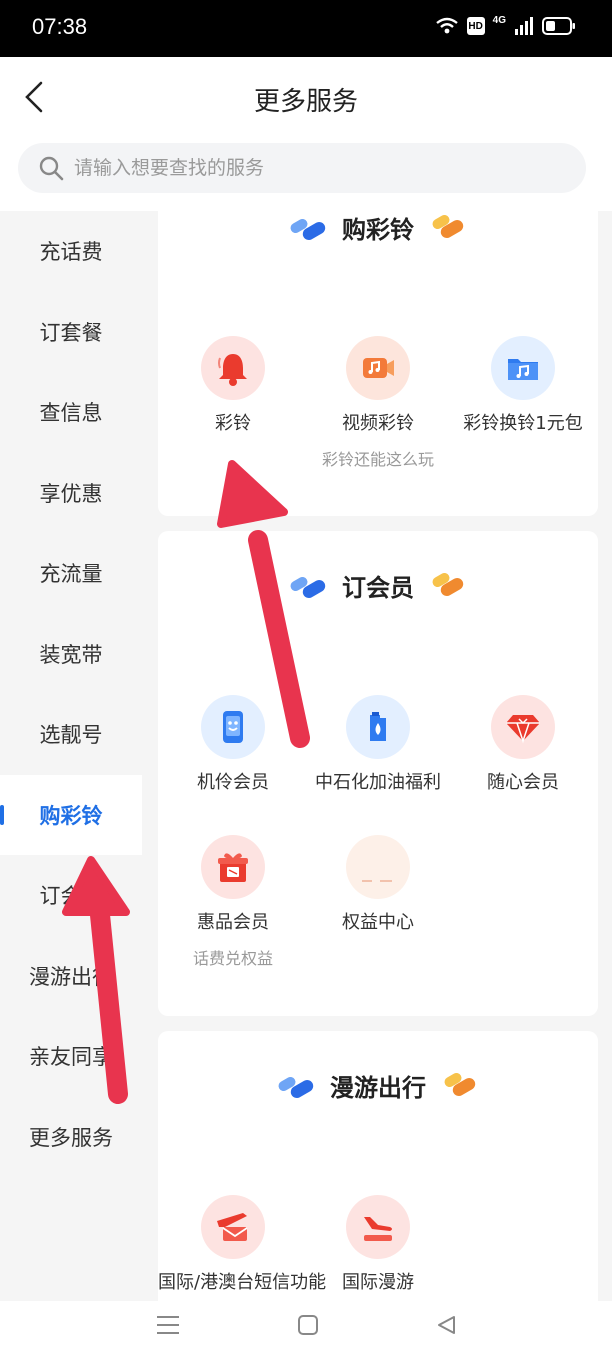 The width and height of the screenshot is (612, 1353). I want to click on sidebar-item-info: 查信息, so click(71, 412).